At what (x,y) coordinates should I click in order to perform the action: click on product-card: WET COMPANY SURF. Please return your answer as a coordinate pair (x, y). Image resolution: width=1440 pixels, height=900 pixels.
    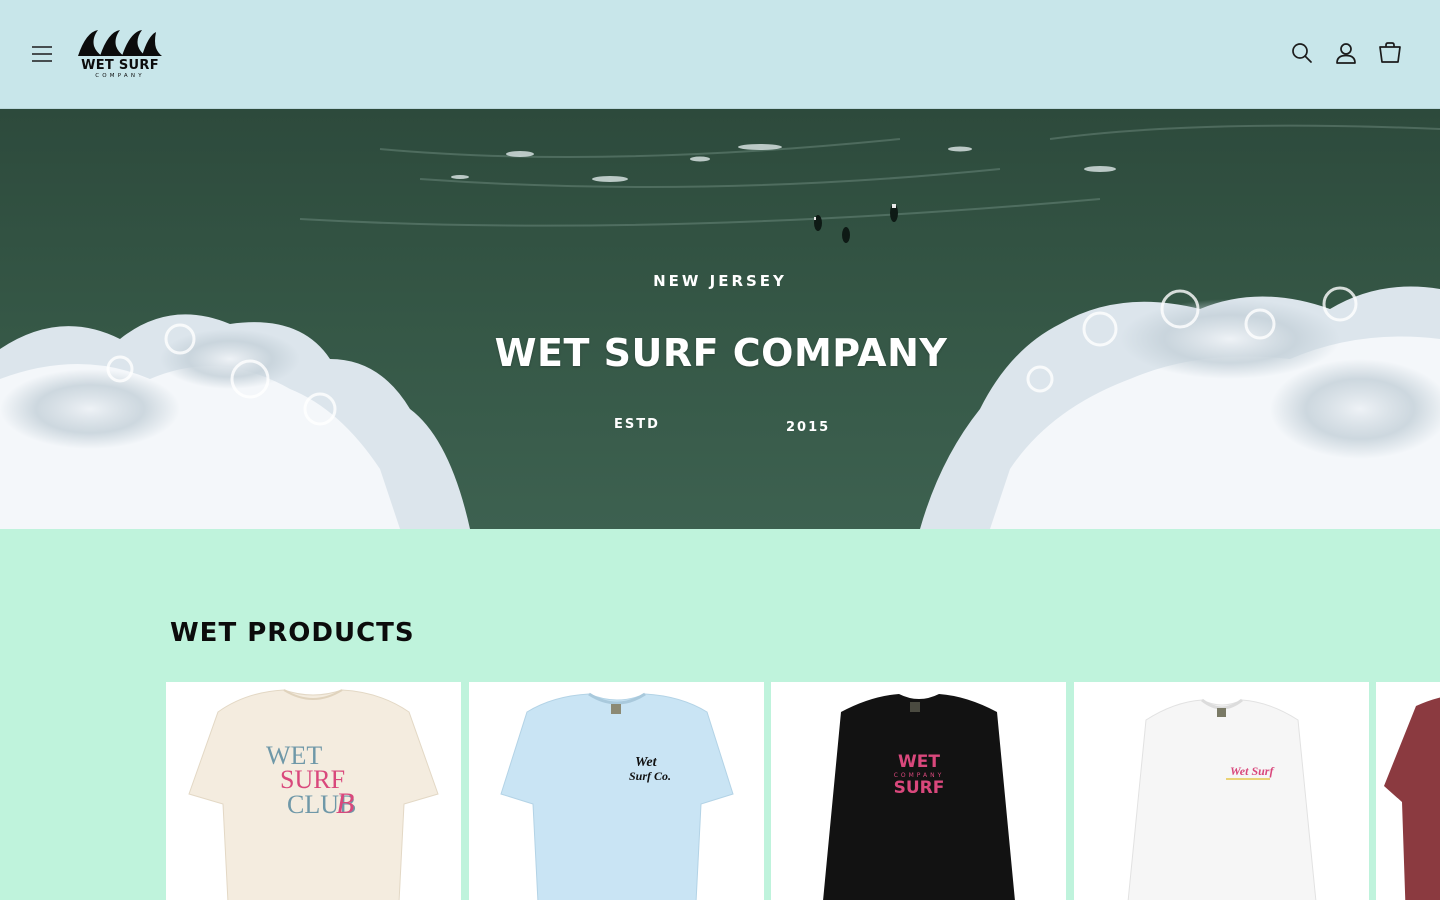
    Looking at the image, I should click on (918, 791).